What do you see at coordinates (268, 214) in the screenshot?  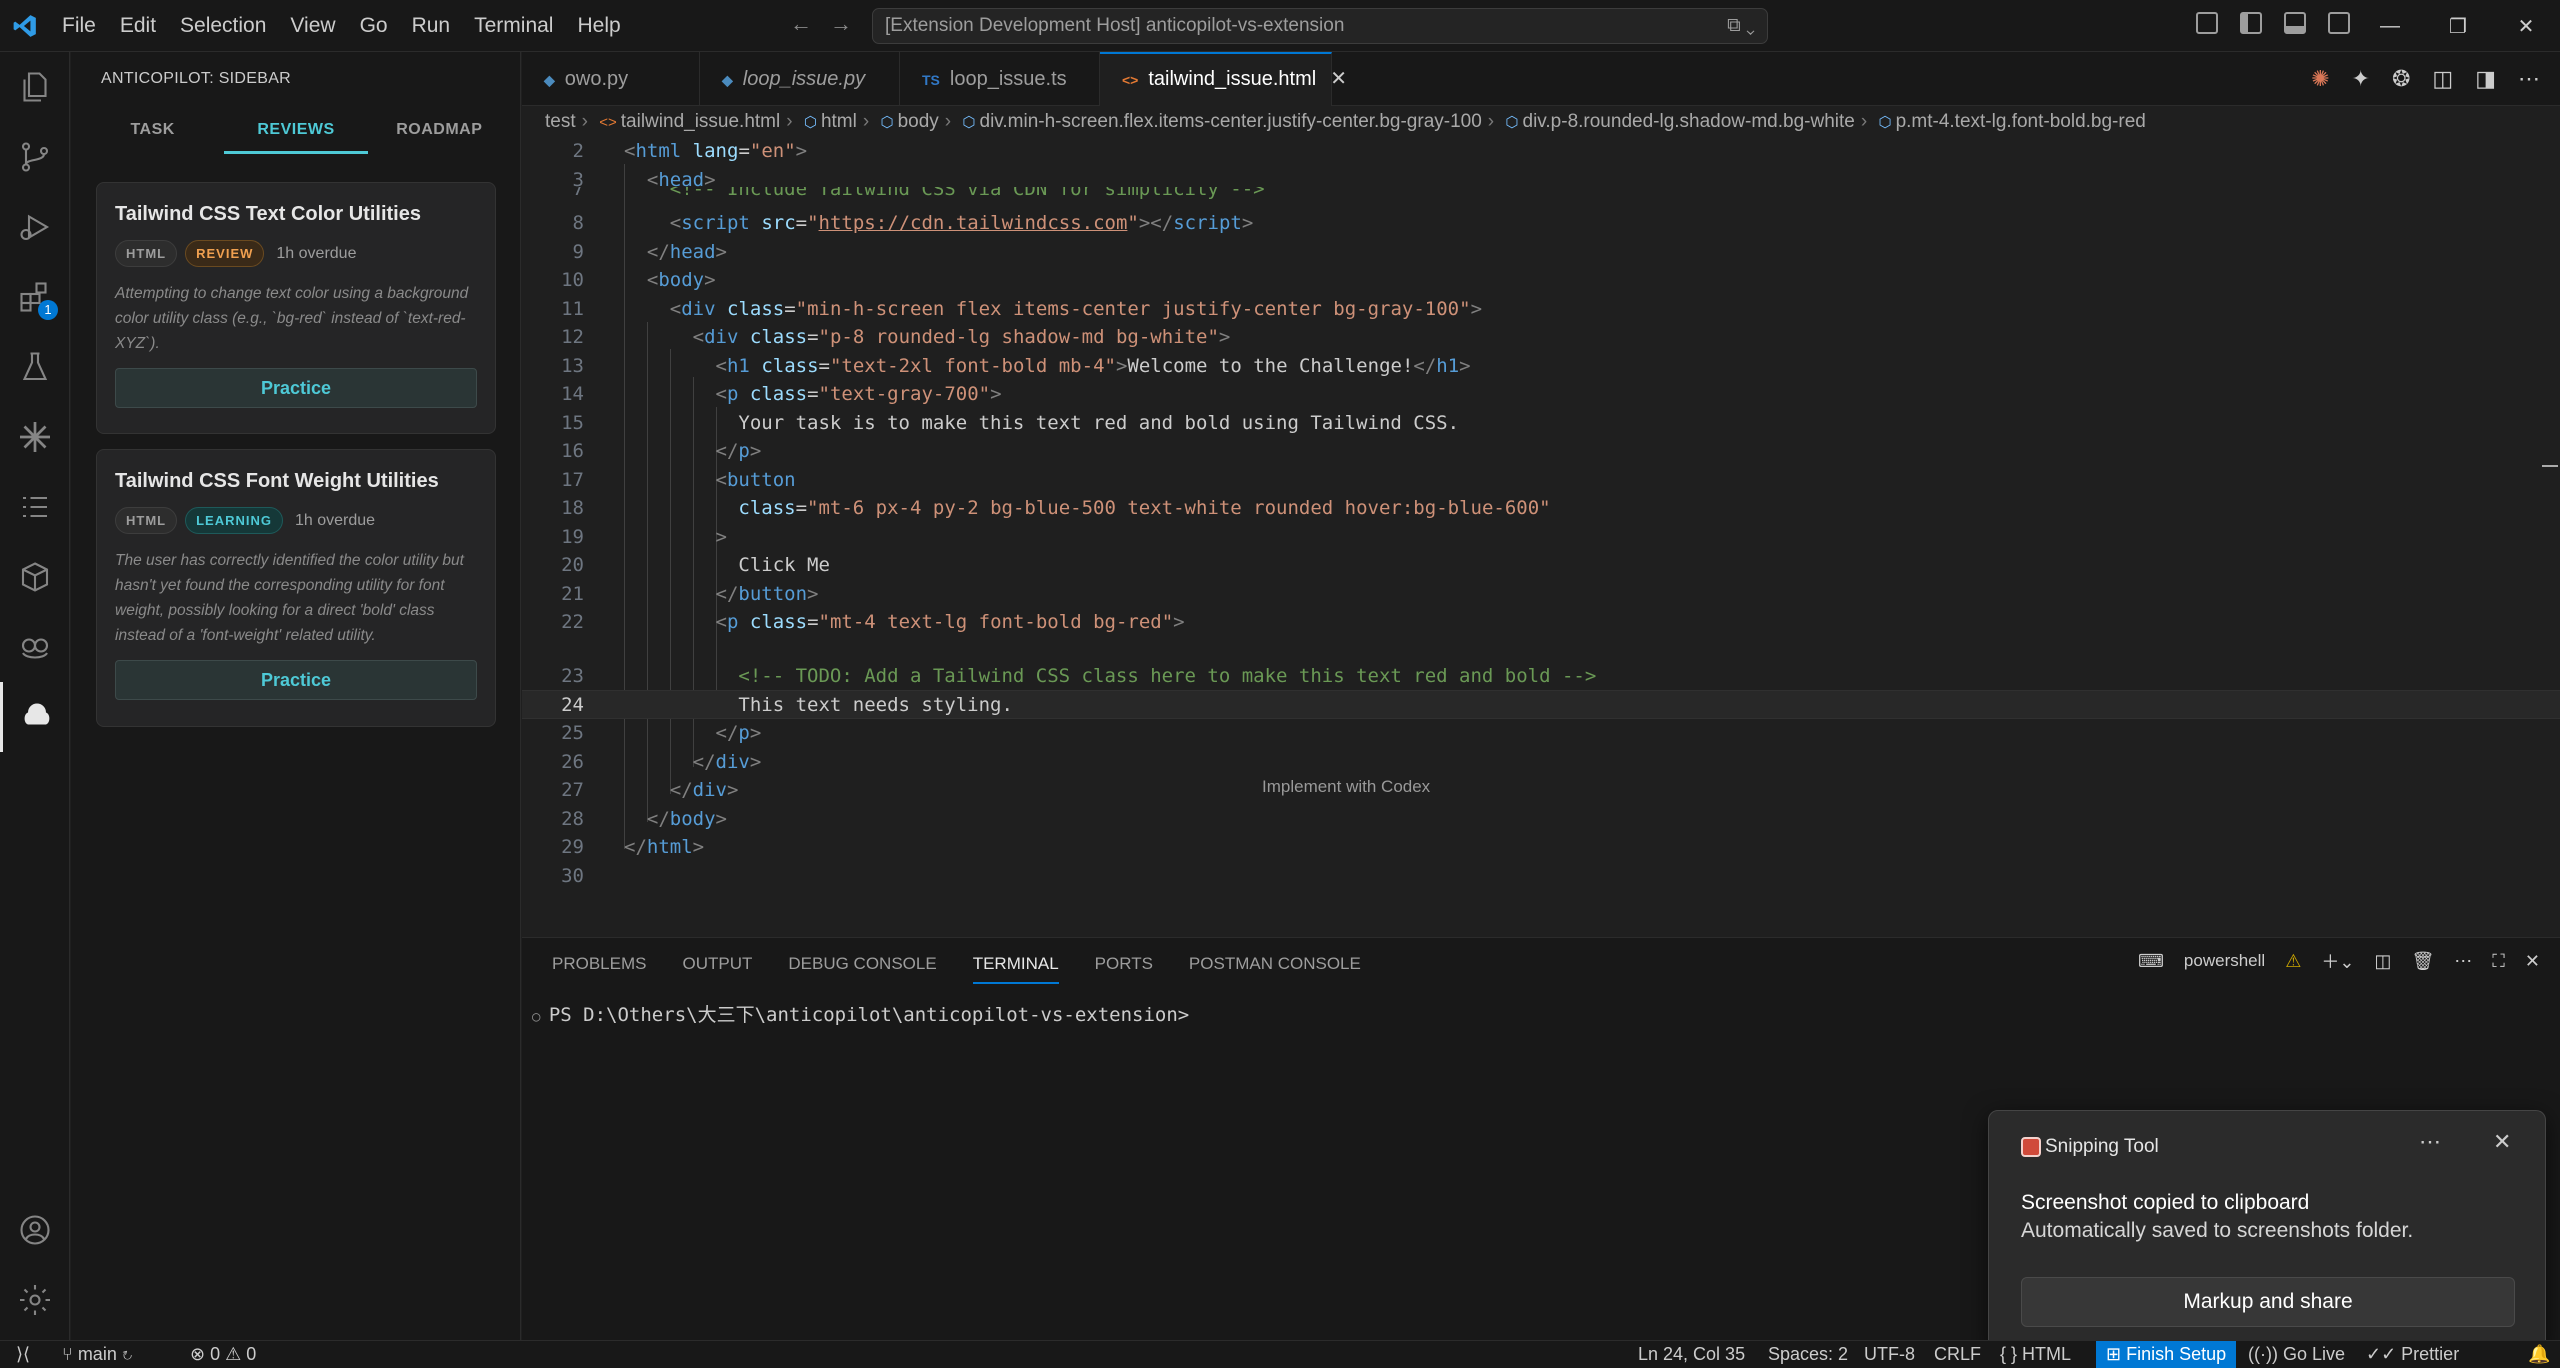 I see `card-title: Tailwind CSS Text Color Utilities` at bounding box center [268, 214].